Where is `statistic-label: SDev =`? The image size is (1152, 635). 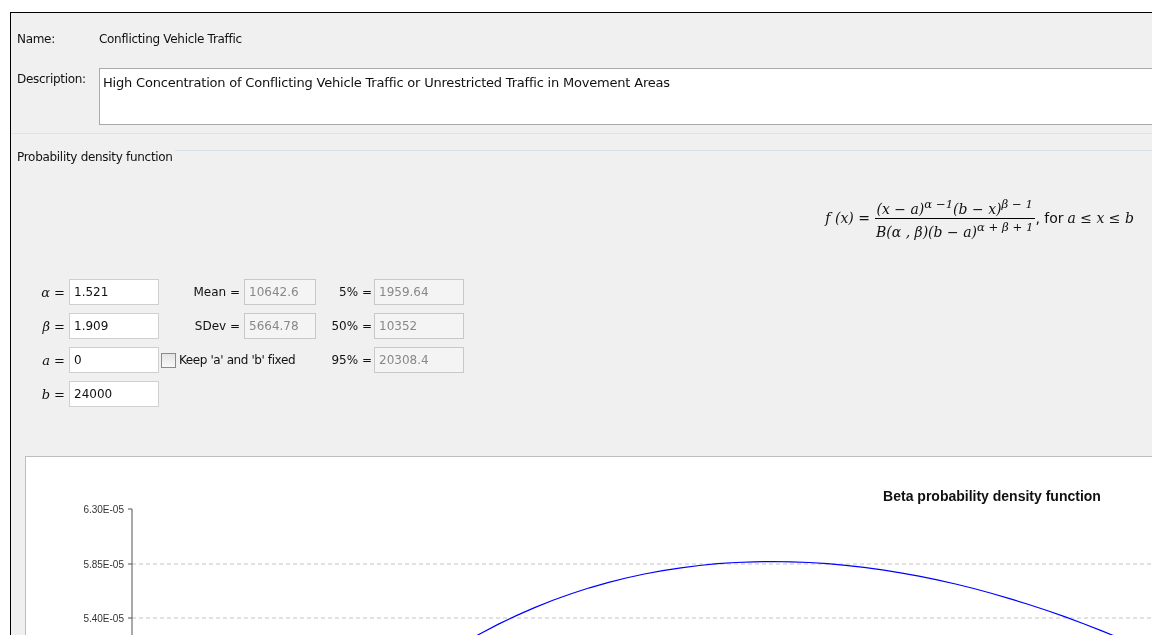
statistic-label: SDev = is located at coordinates (217, 326).